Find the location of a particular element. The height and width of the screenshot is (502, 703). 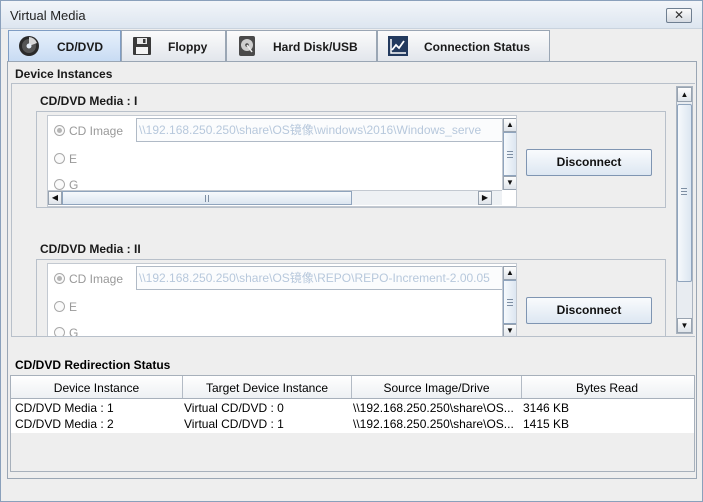

table-cell: 3146 KB is located at coordinates (546, 408).